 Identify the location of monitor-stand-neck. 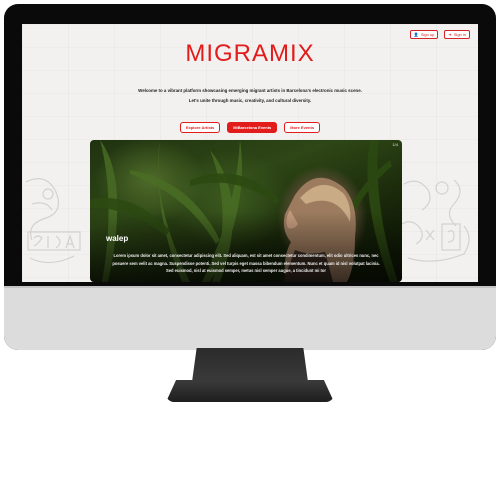
(250, 365).